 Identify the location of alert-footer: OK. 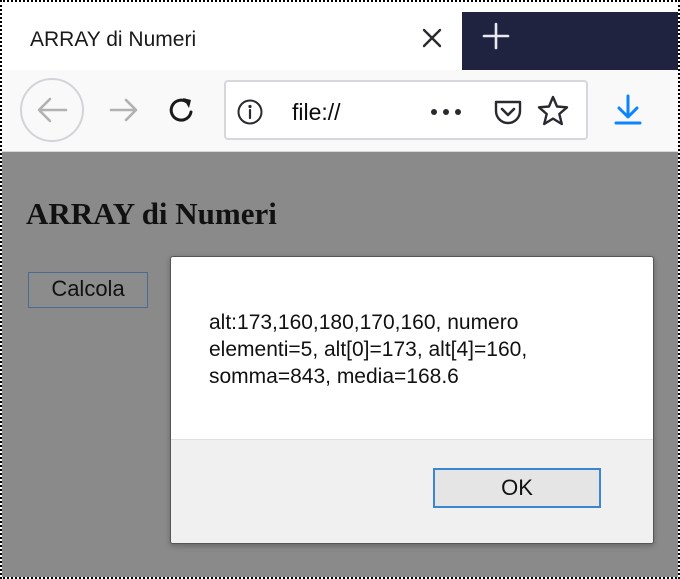
(412, 491).